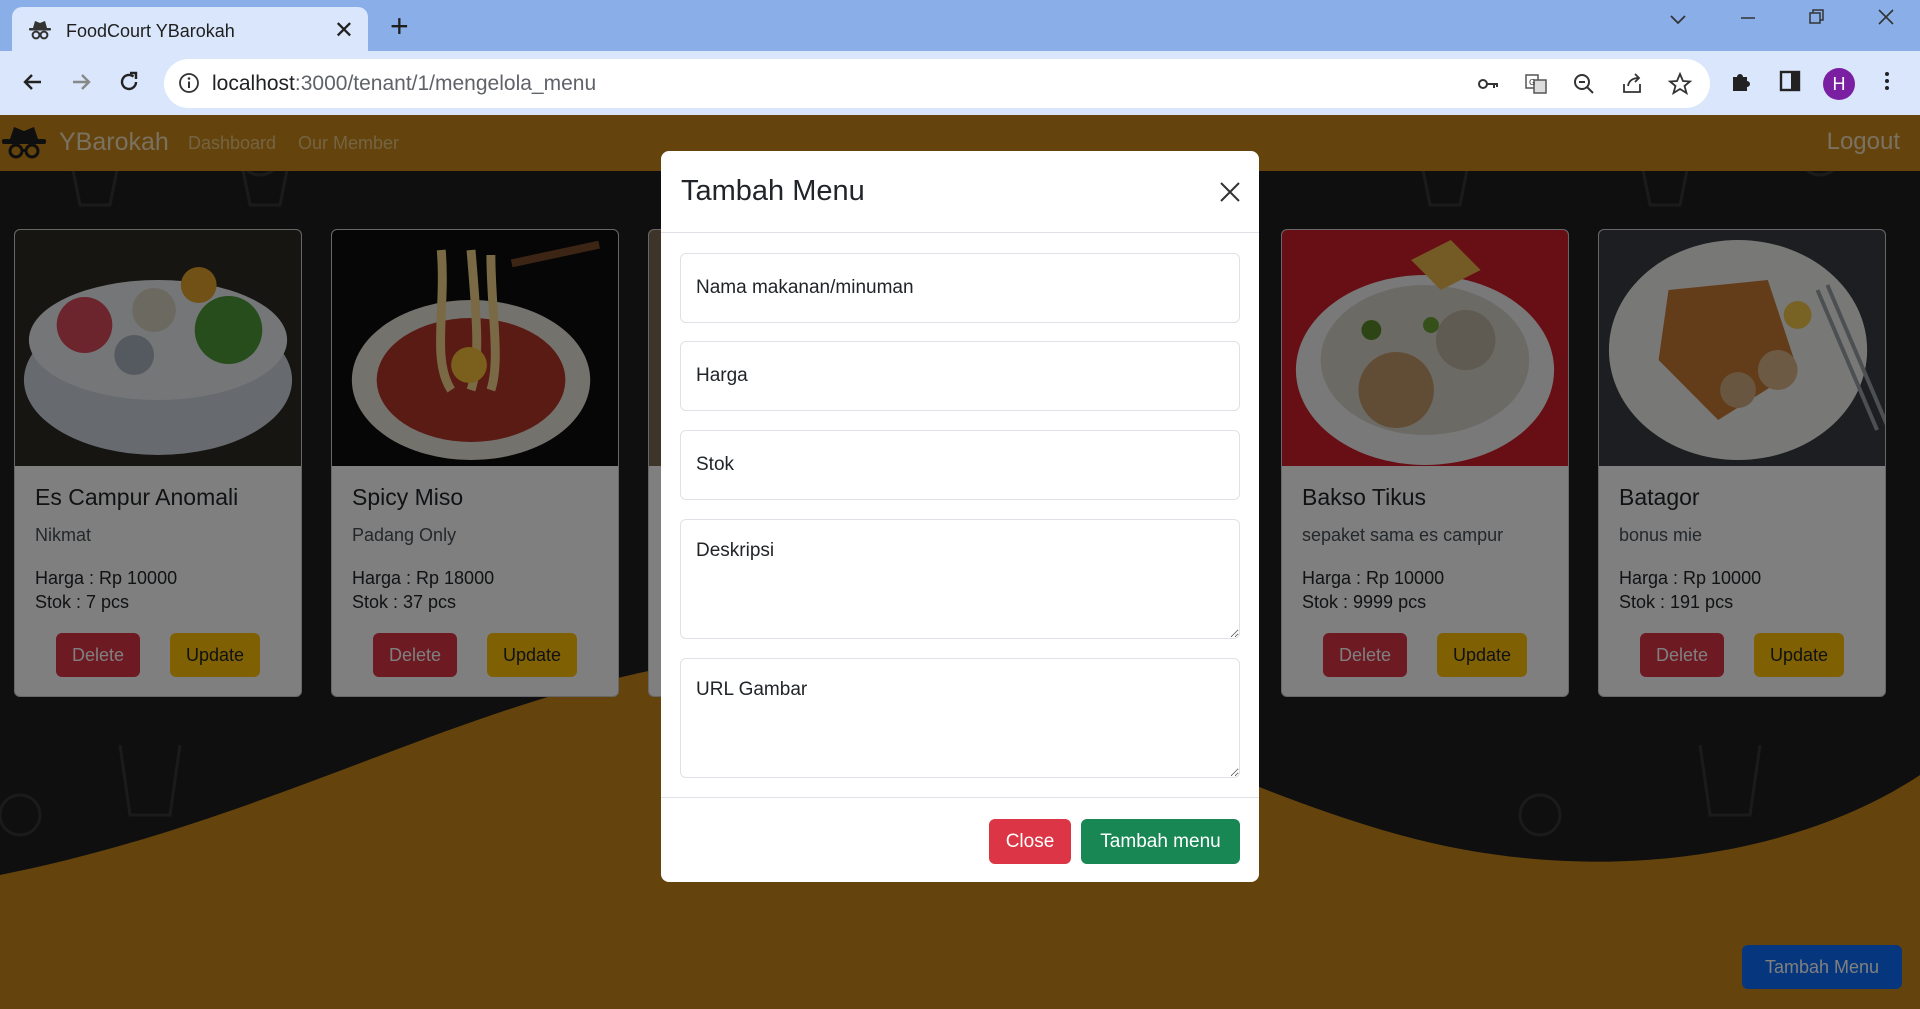 The width and height of the screenshot is (1920, 1009). I want to click on window-close-icon, so click(1886, 19).